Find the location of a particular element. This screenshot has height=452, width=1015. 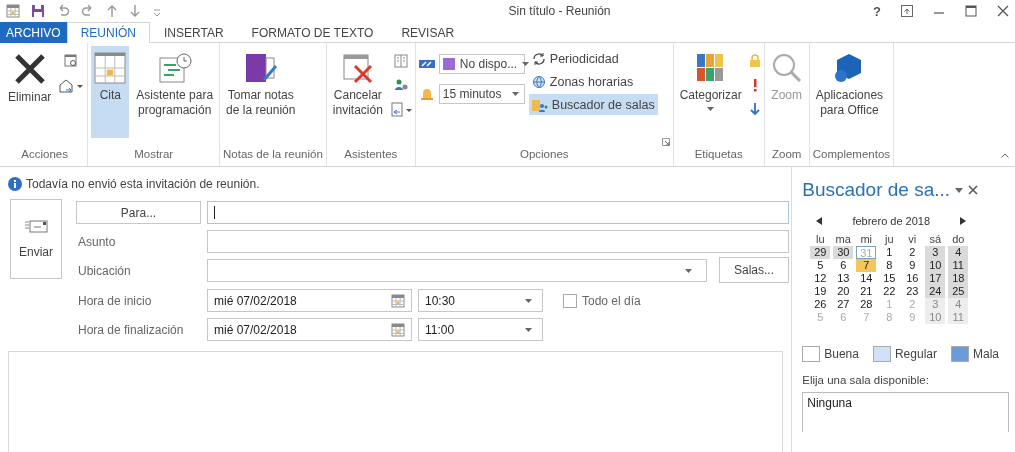

room-people-icon is located at coordinates (539, 104).